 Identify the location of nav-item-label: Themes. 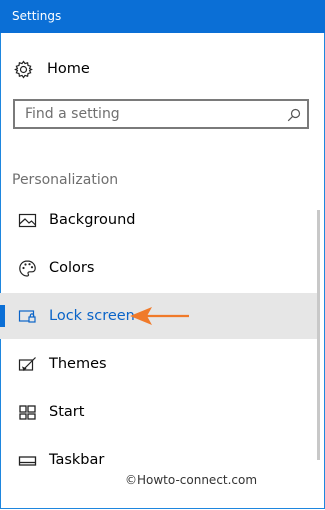
(78, 364).